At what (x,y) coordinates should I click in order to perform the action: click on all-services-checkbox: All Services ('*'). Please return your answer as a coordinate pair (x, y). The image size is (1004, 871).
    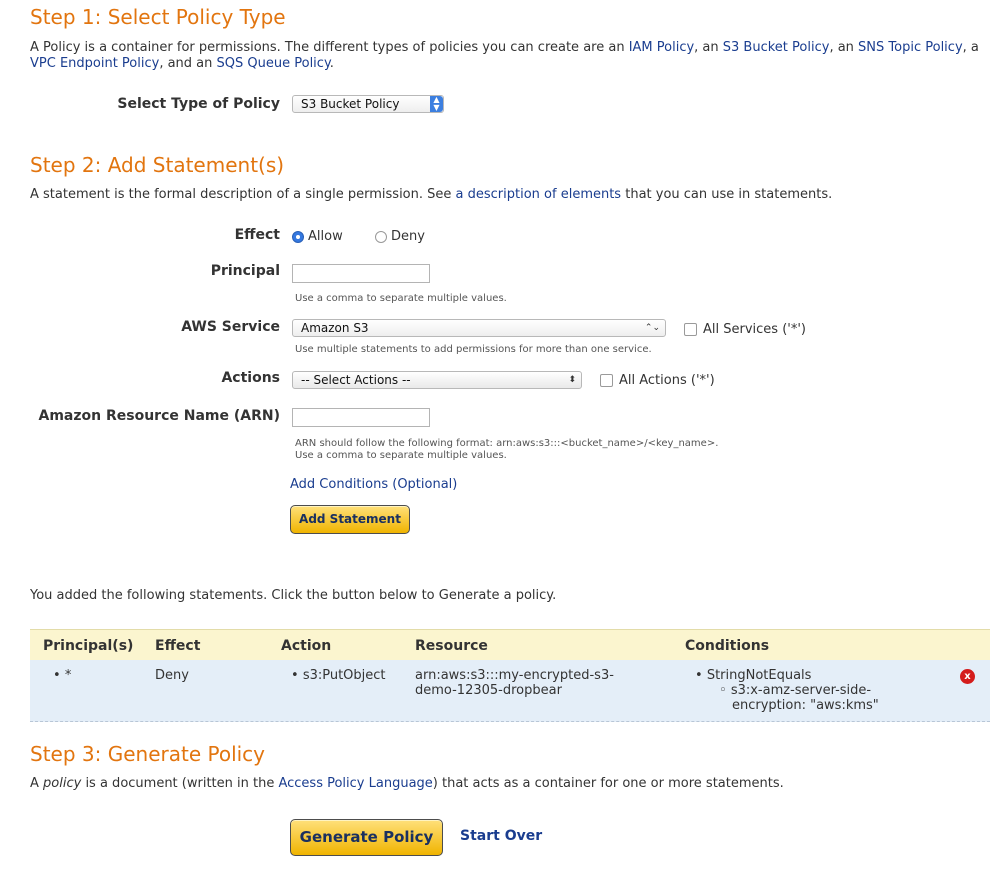
    Looking at the image, I should click on (745, 329).